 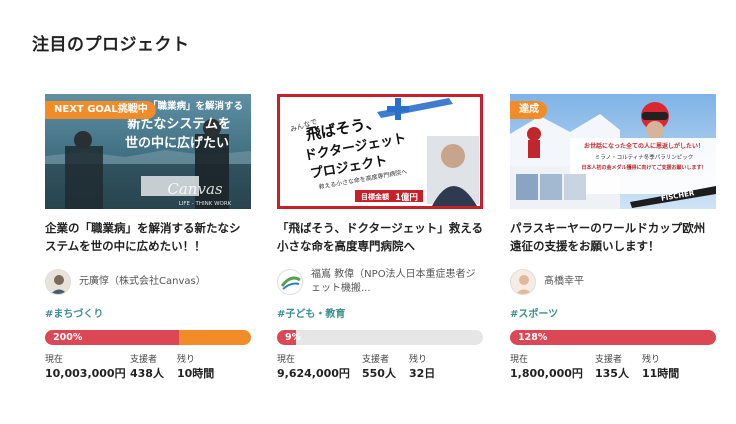 I want to click on category-tag: #スポーツ, so click(x=534, y=312).